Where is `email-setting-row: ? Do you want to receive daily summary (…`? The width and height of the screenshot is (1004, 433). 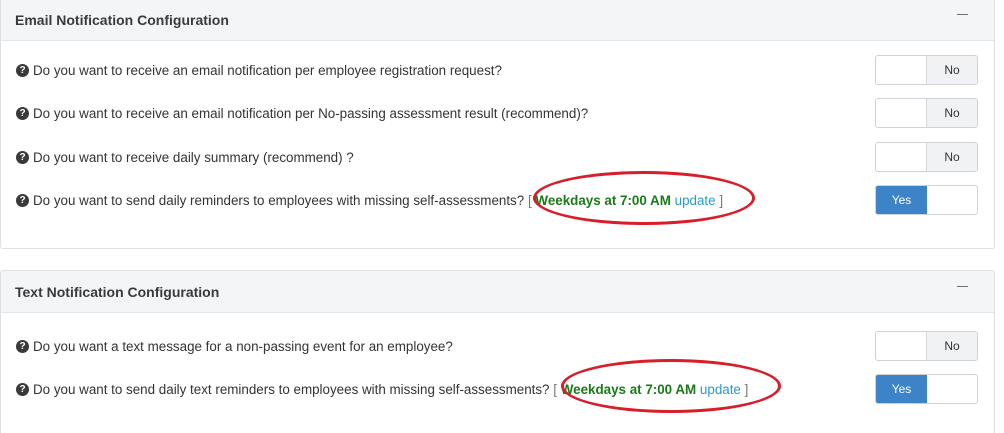 email-setting-row: ? Do you want to receive daily summary (… is located at coordinates (497, 158).